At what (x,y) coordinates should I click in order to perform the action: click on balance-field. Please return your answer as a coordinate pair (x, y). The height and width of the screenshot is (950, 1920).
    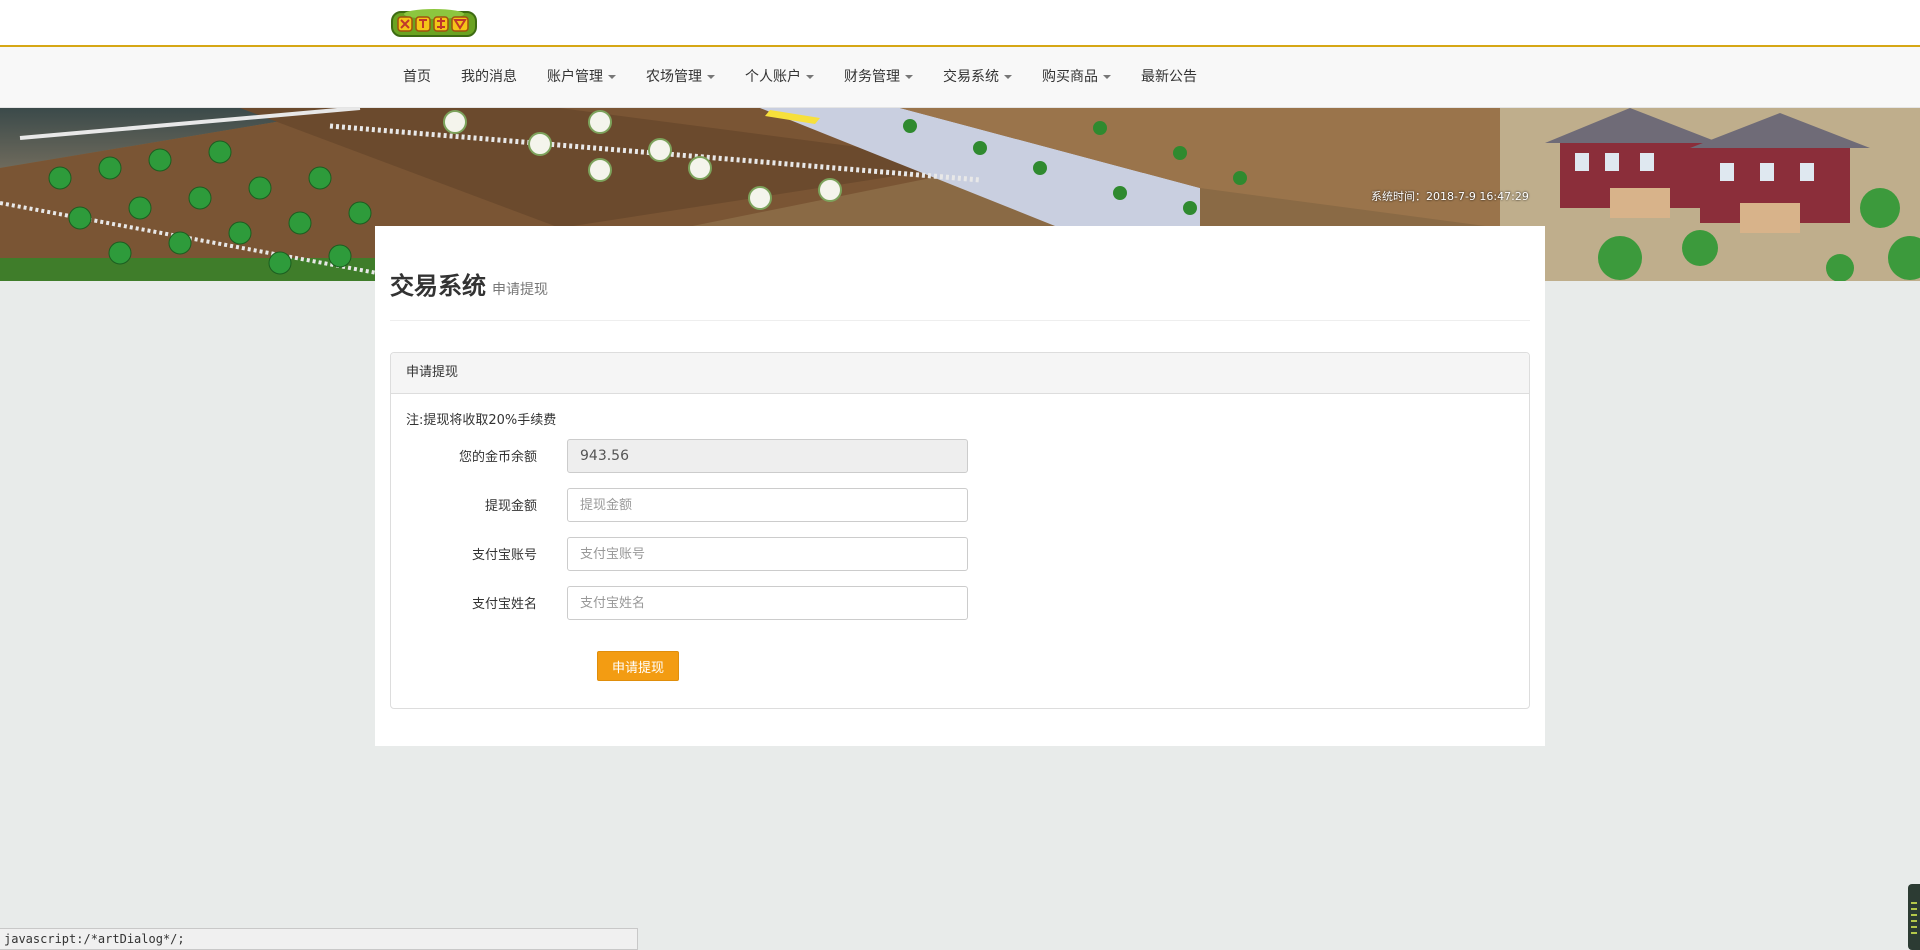
    Looking at the image, I should click on (767, 456).